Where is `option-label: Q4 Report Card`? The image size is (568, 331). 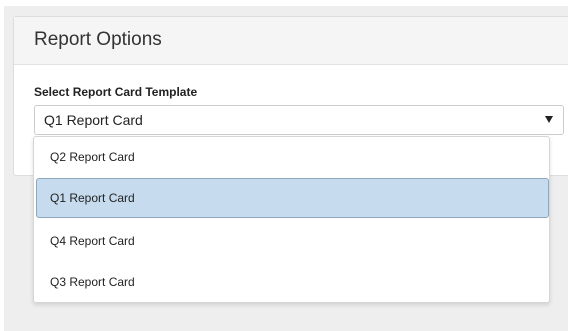 option-label: Q4 Report Card is located at coordinates (92, 241).